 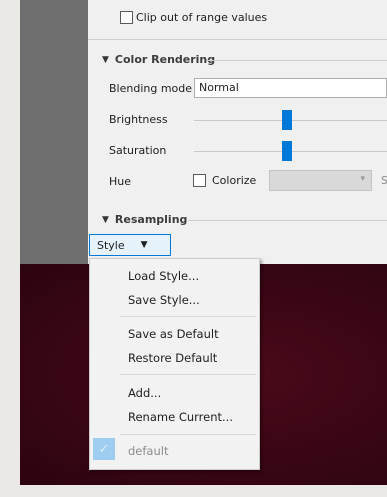 I want to click on clip-values-checkbox, so click(x=126, y=17).